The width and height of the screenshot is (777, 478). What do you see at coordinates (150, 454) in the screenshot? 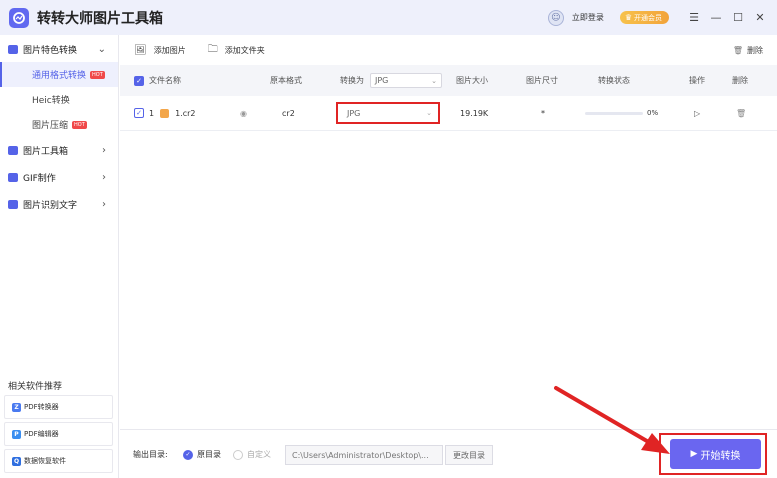
I see `output-dir-label: 输出目录:` at bounding box center [150, 454].